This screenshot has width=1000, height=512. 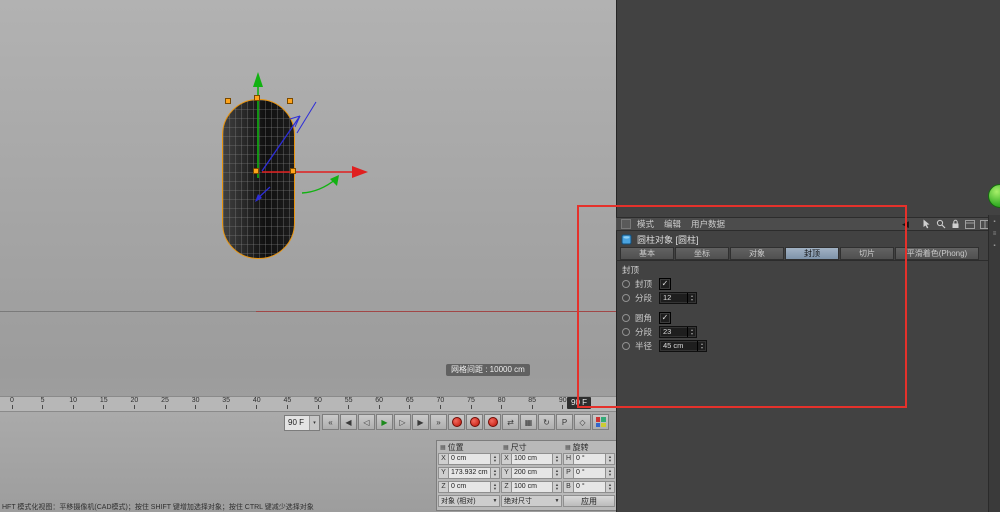 What do you see at coordinates (320, 184) in the screenshot?
I see `rotation-band` at bounding box center [320, 184].